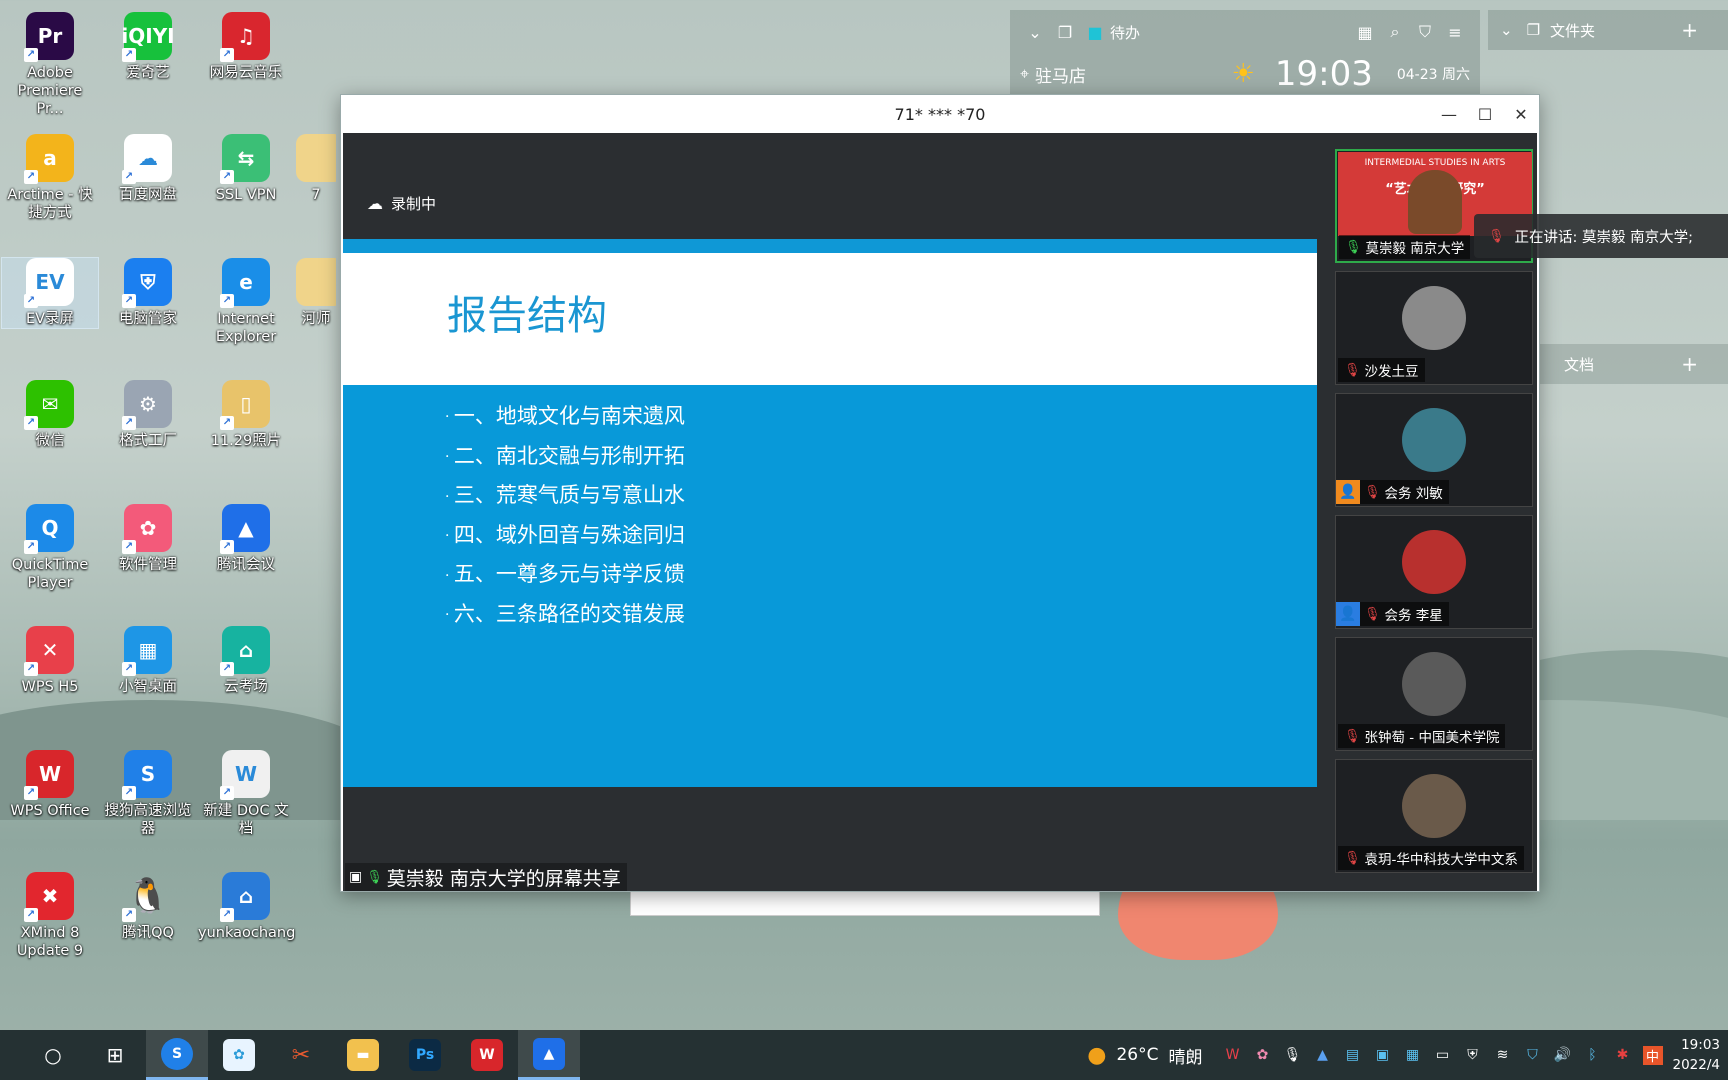 The image size is (1728, 1080). What do you see at coordinates (1395, 32) in the screenshot?
I see `search-icon: ⌕` at bounding box center [1395, 32].